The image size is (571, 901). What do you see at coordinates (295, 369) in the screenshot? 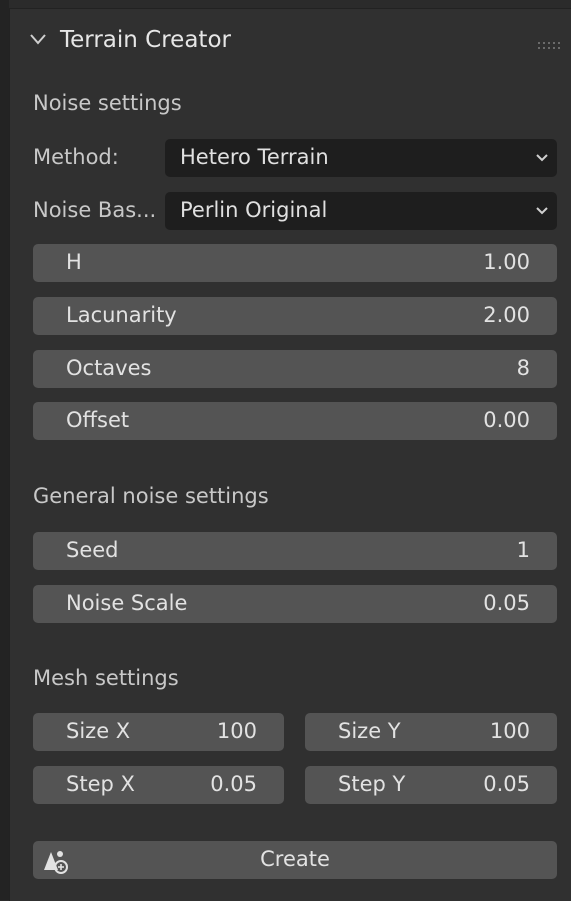
I see `octaves-field: Octaves 8` at bounding box center [295, 369].